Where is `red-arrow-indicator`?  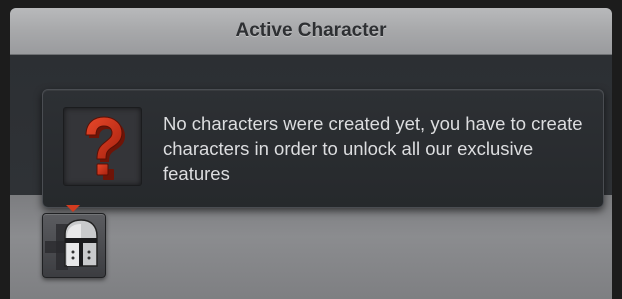 red-arrow-indicator is located at coordinates (73, 208).